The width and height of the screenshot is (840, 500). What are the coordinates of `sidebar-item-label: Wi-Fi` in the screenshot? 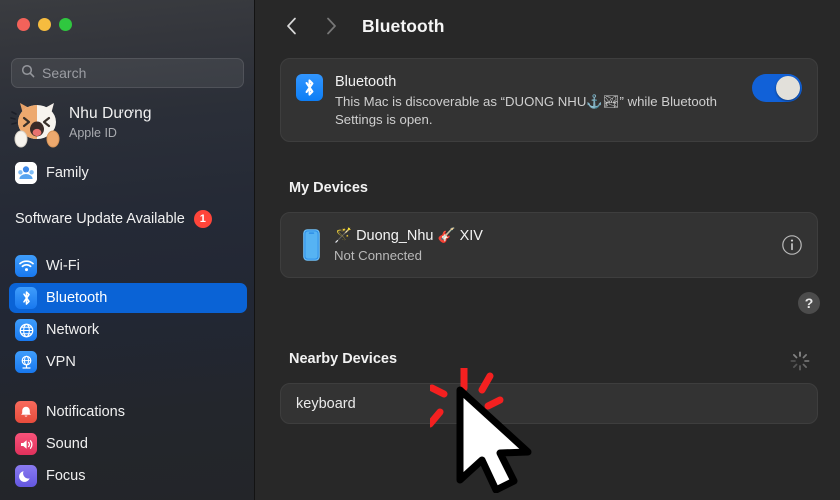 It's located at (63, 266).